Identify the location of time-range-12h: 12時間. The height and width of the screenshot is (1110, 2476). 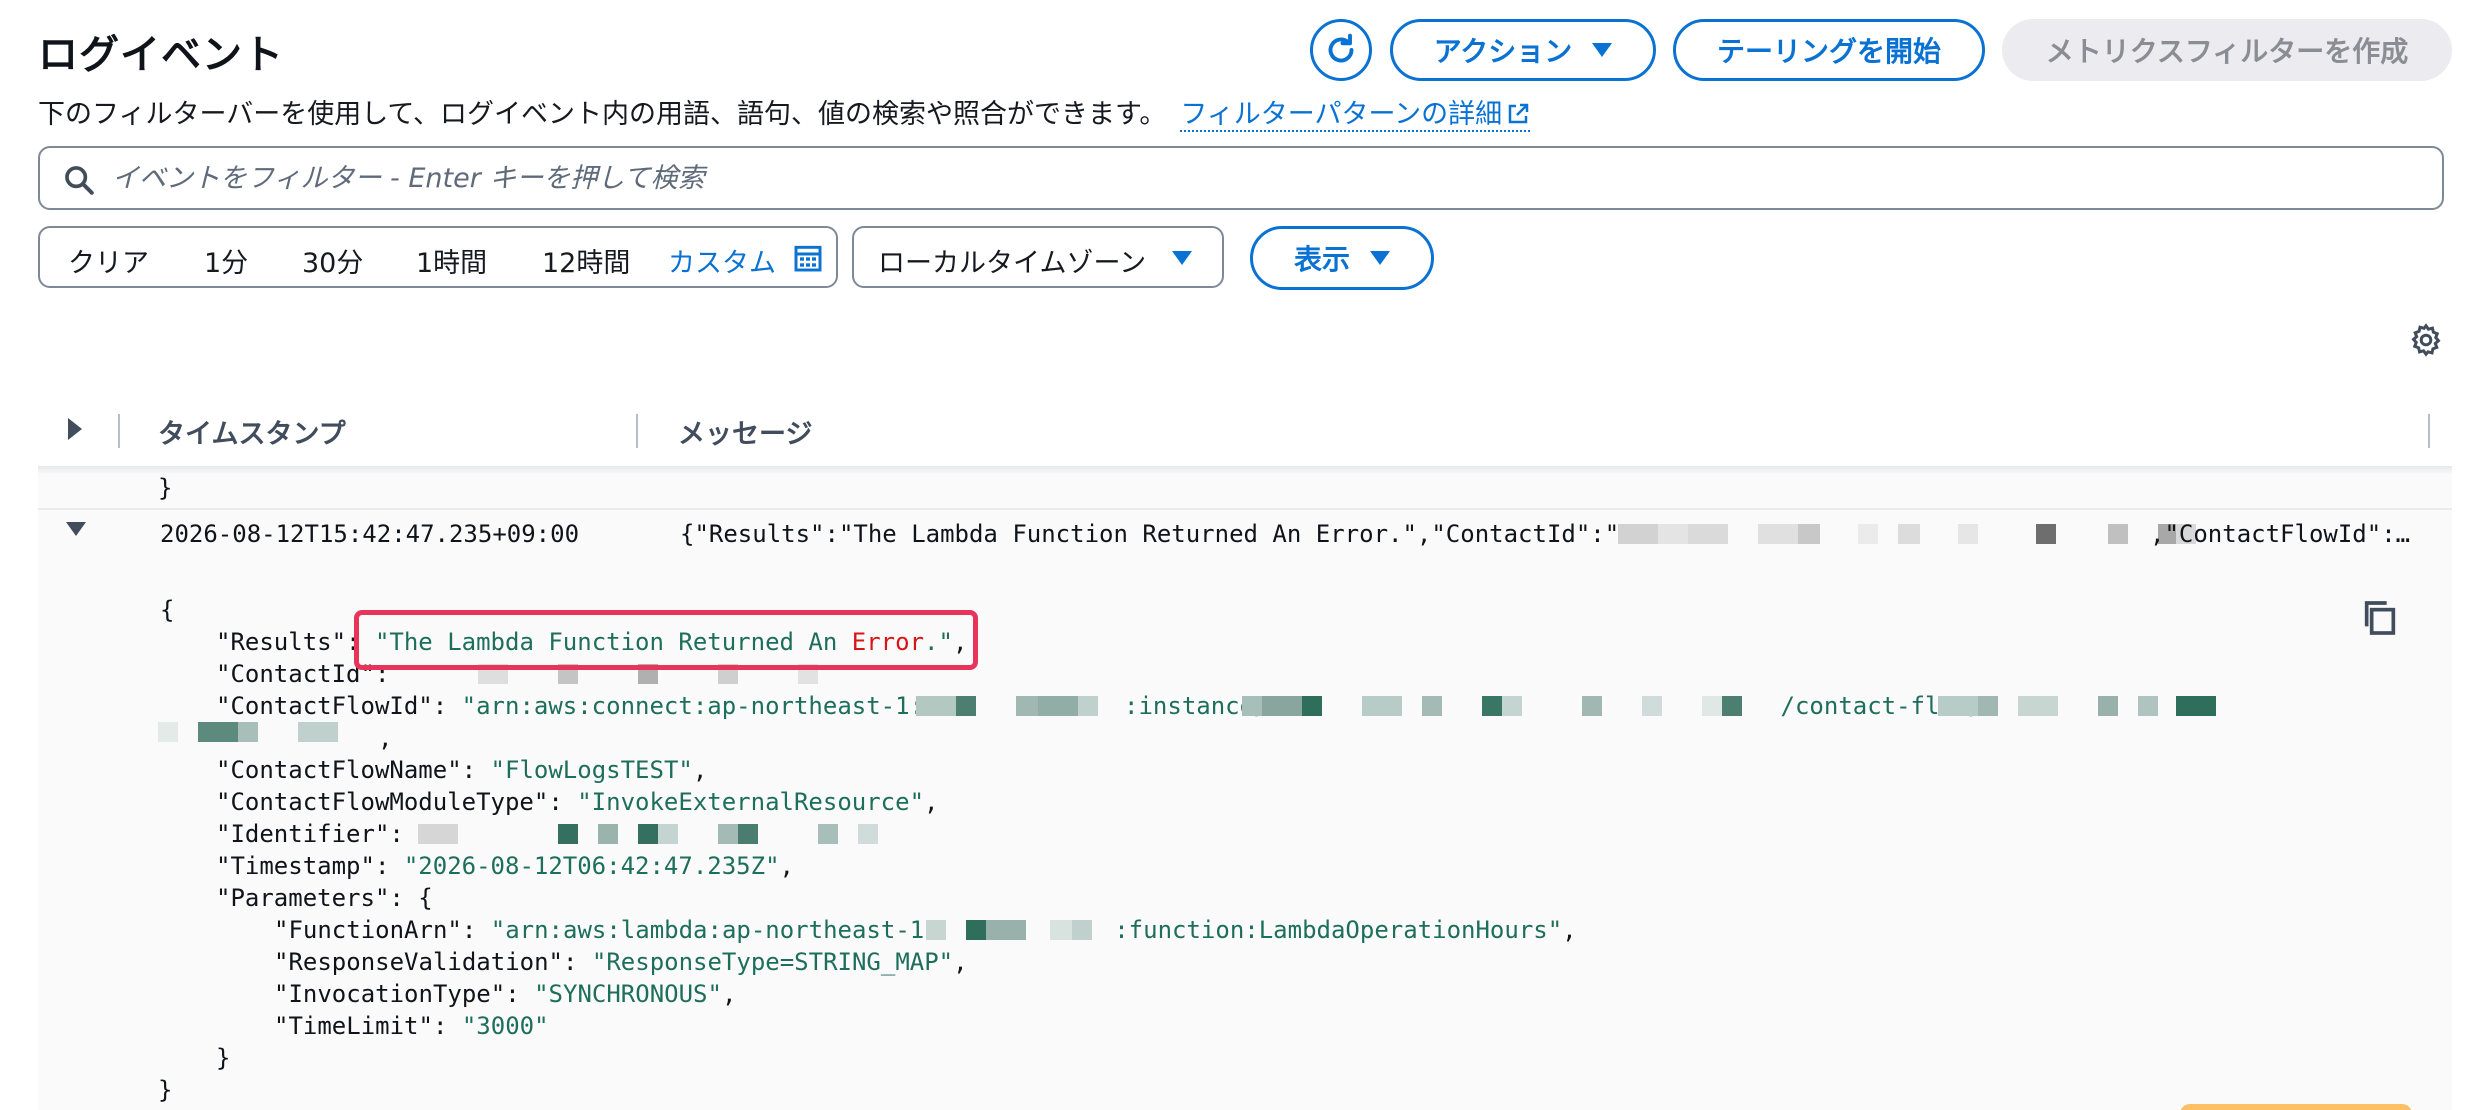
(586, 260).